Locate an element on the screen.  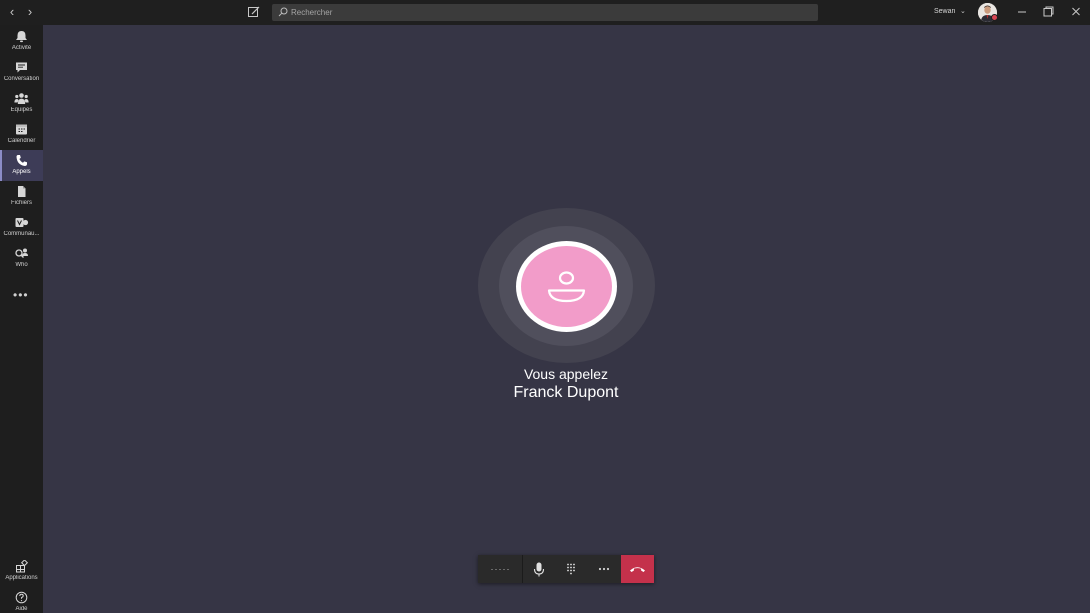
sidebar-item-calendar: Calendrier is located at coordinates (21, 134).